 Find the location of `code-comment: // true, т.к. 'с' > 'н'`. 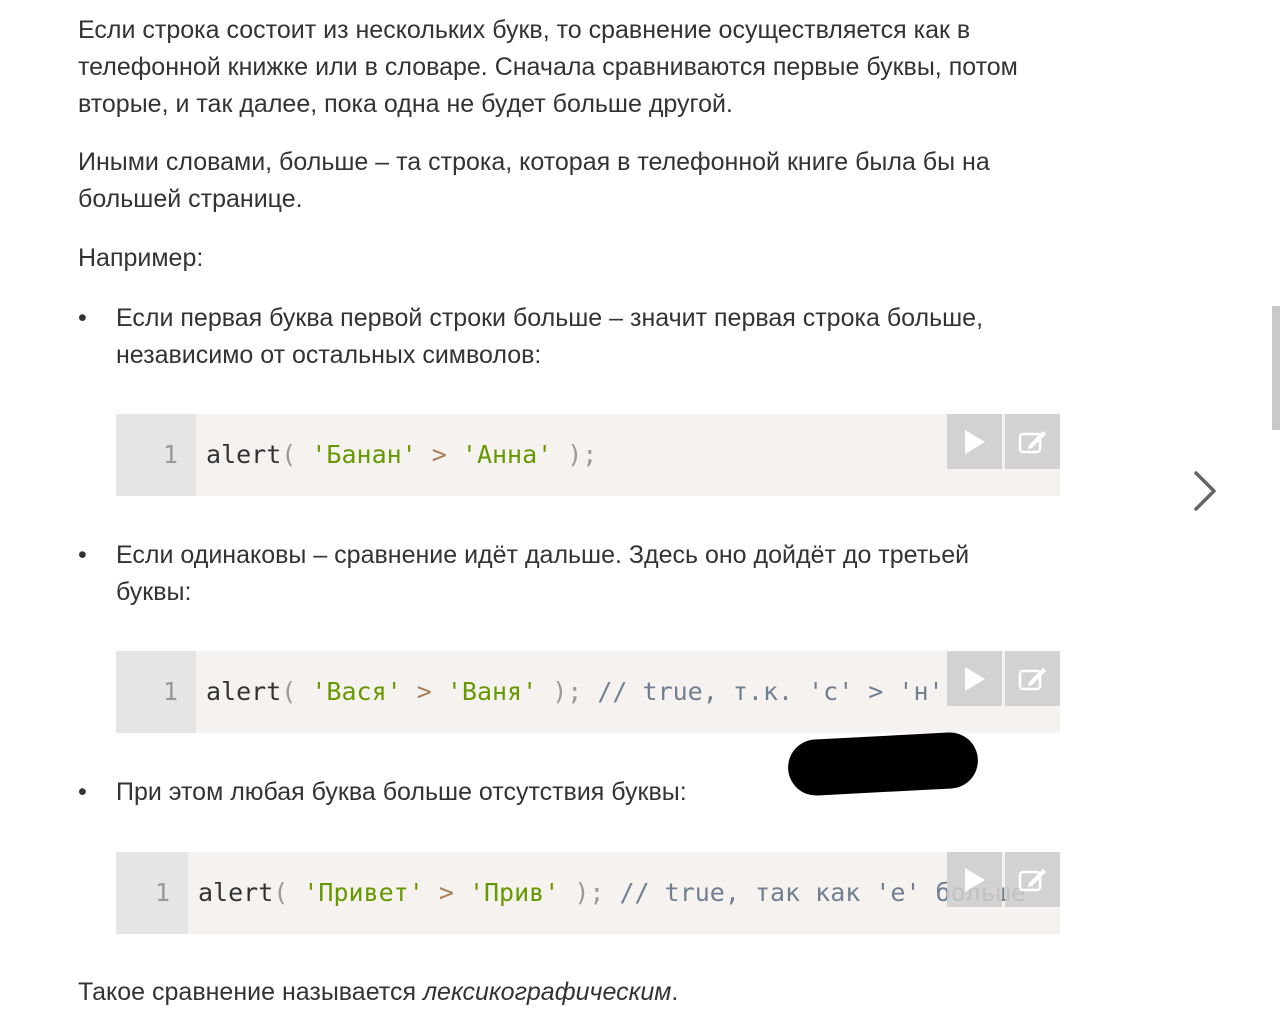

code-comment: // true, т.к. 'с' > 'н' is located at coordinates (770, 691).